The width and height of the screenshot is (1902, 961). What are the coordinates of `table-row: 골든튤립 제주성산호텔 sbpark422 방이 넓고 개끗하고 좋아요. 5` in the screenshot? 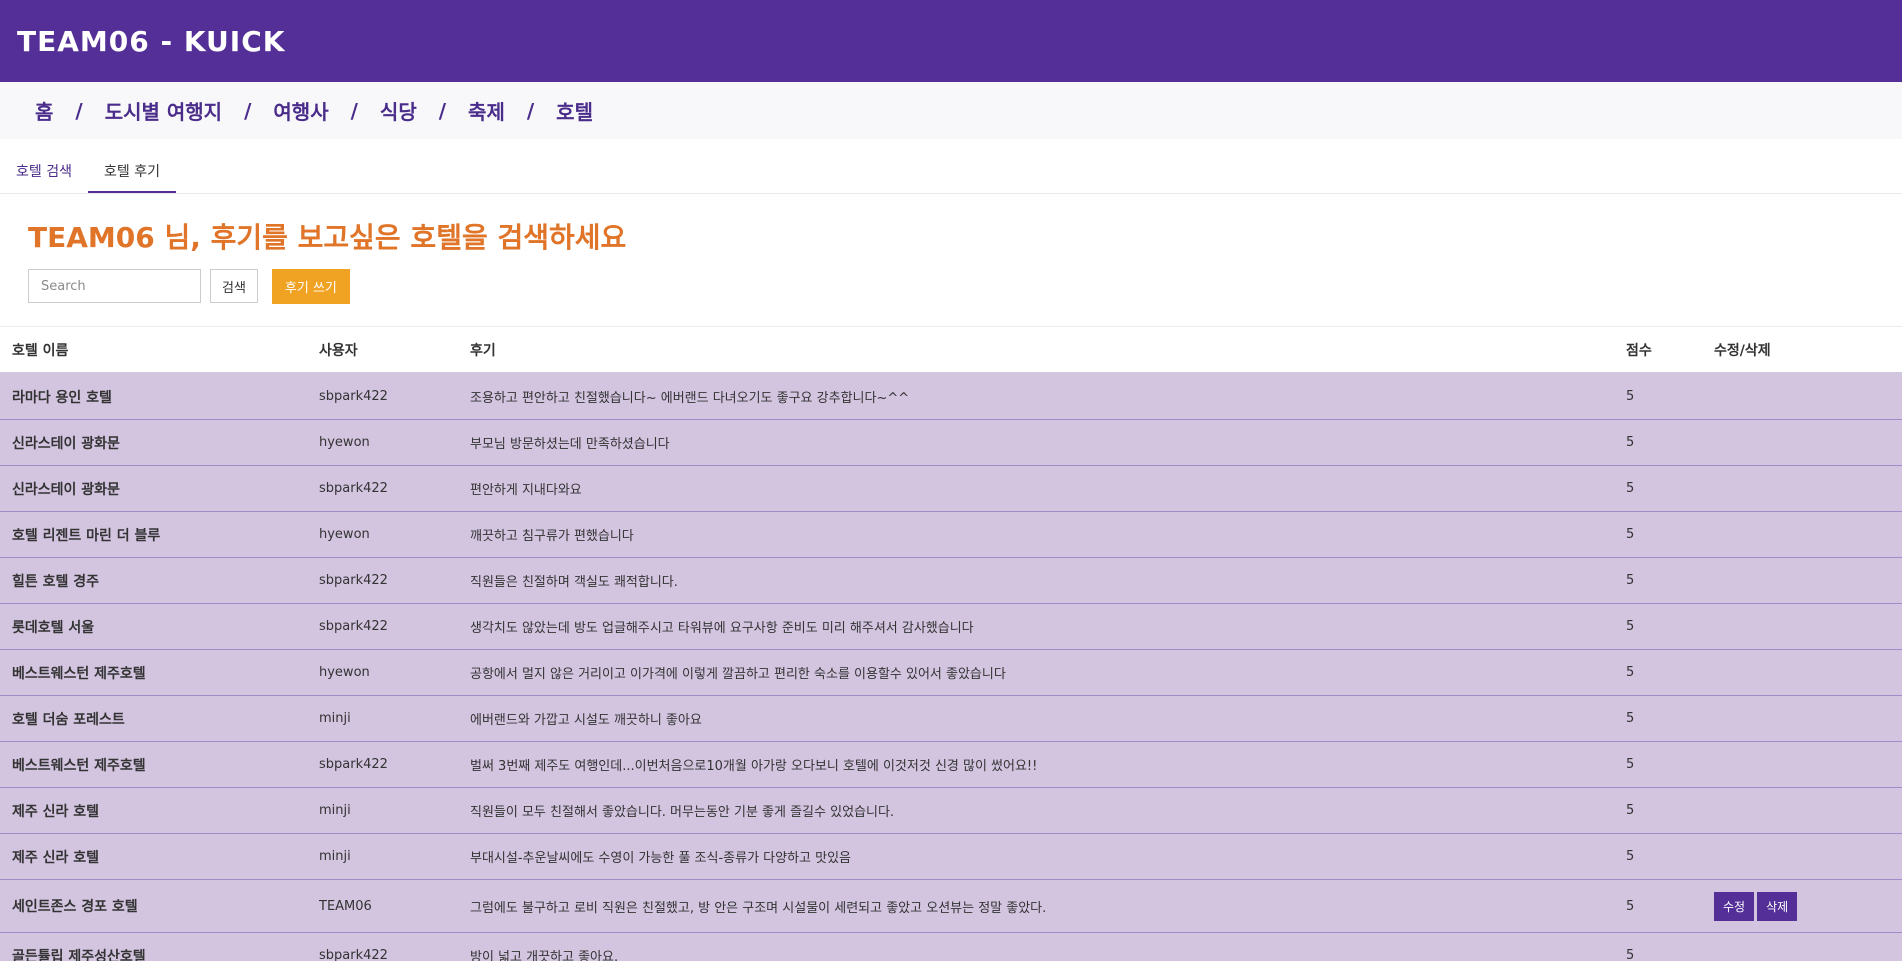 It's located at (951, 946).